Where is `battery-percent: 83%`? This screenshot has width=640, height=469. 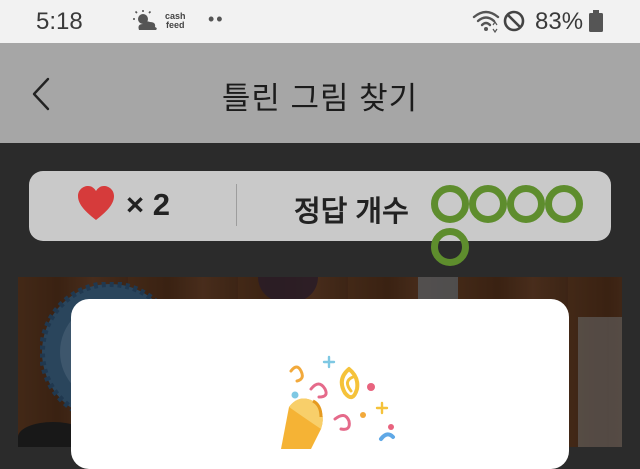 battery-percent: 83% is located at coordinates (559, 21).